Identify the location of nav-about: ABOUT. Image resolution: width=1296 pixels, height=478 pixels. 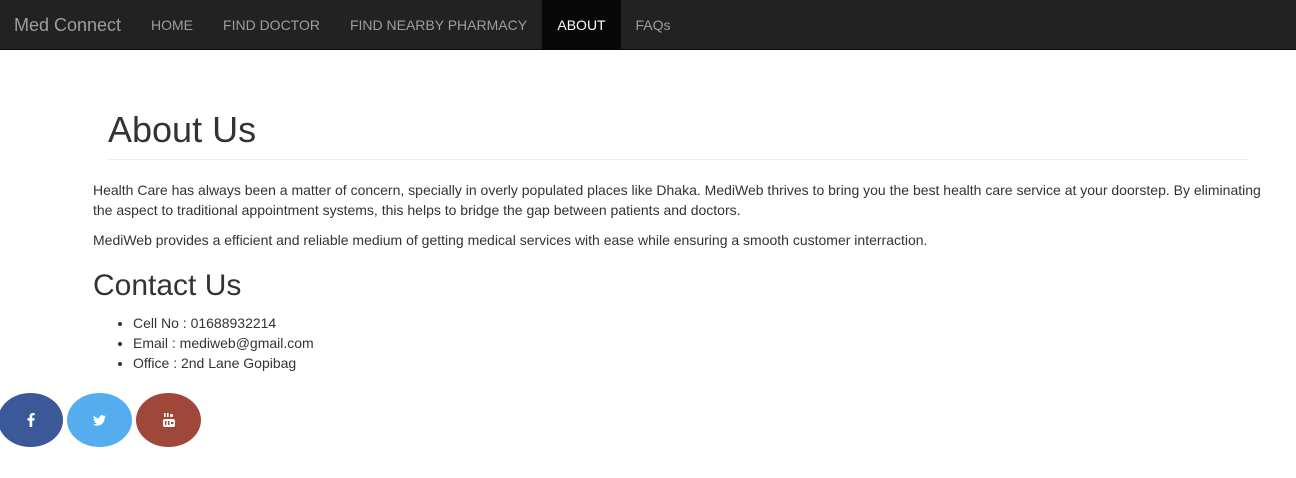
(581, 25).